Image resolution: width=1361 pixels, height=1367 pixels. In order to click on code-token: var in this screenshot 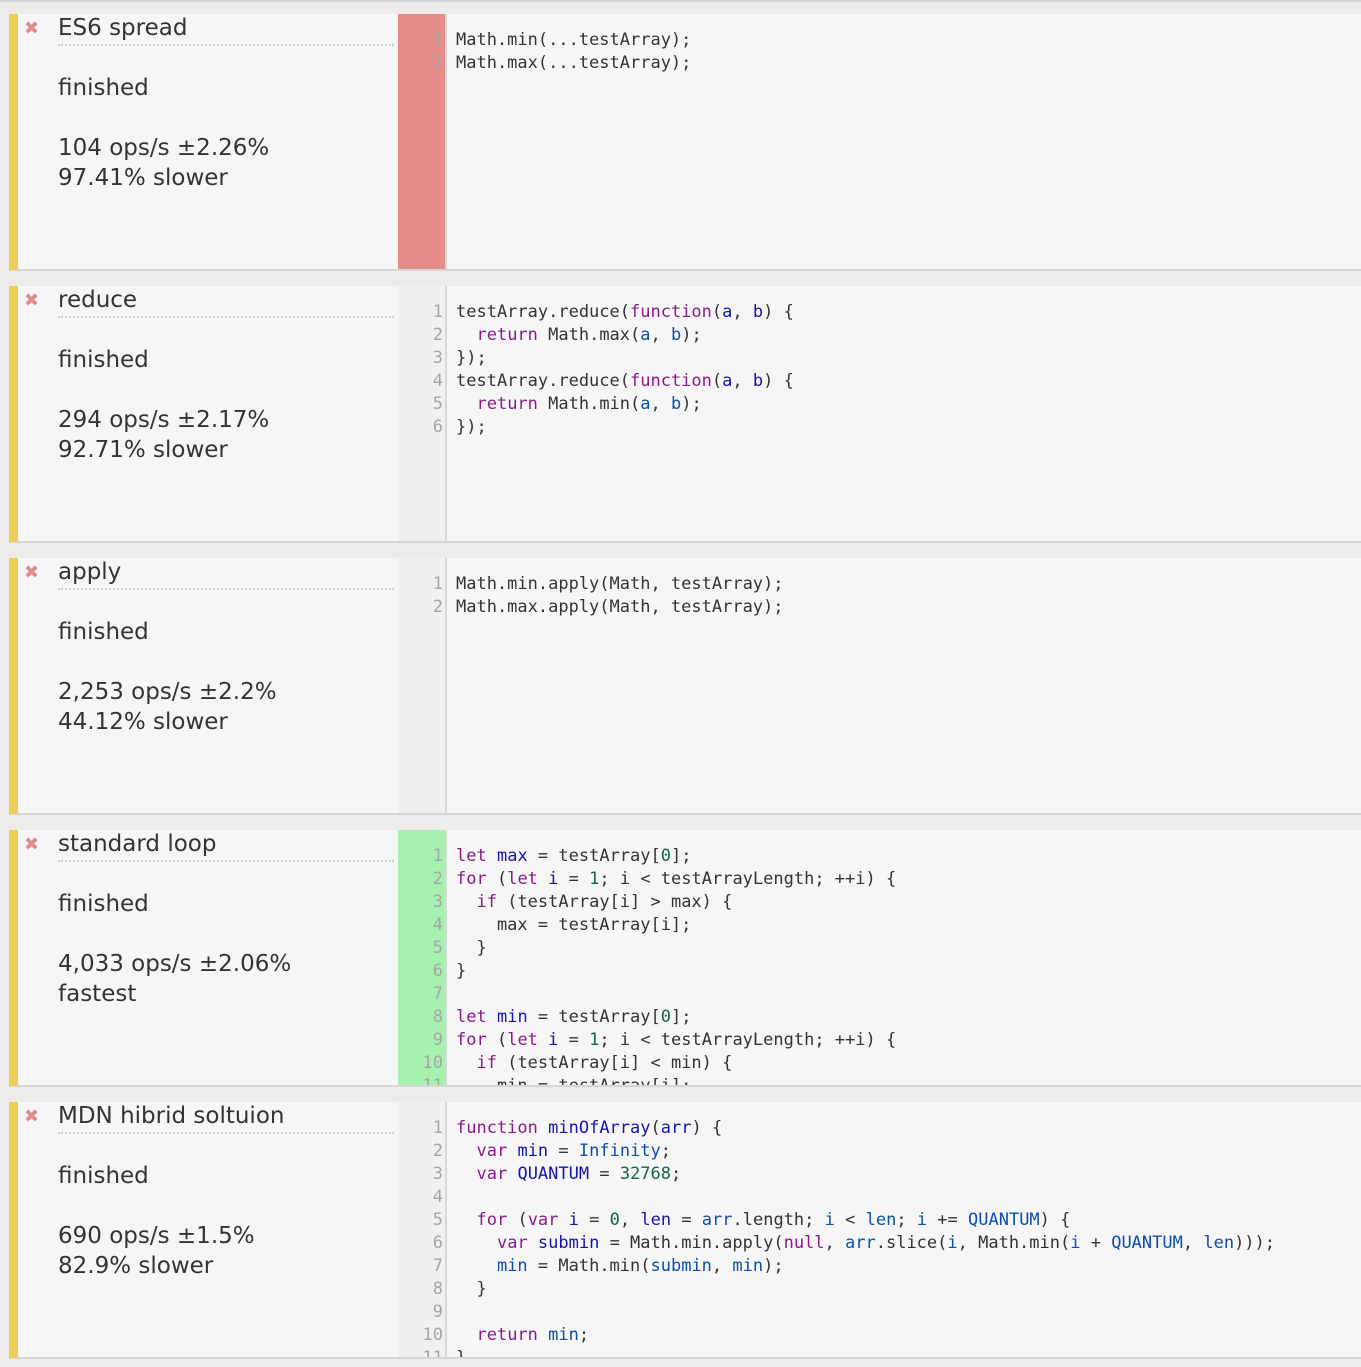, I will do `click(492, 1151)`.